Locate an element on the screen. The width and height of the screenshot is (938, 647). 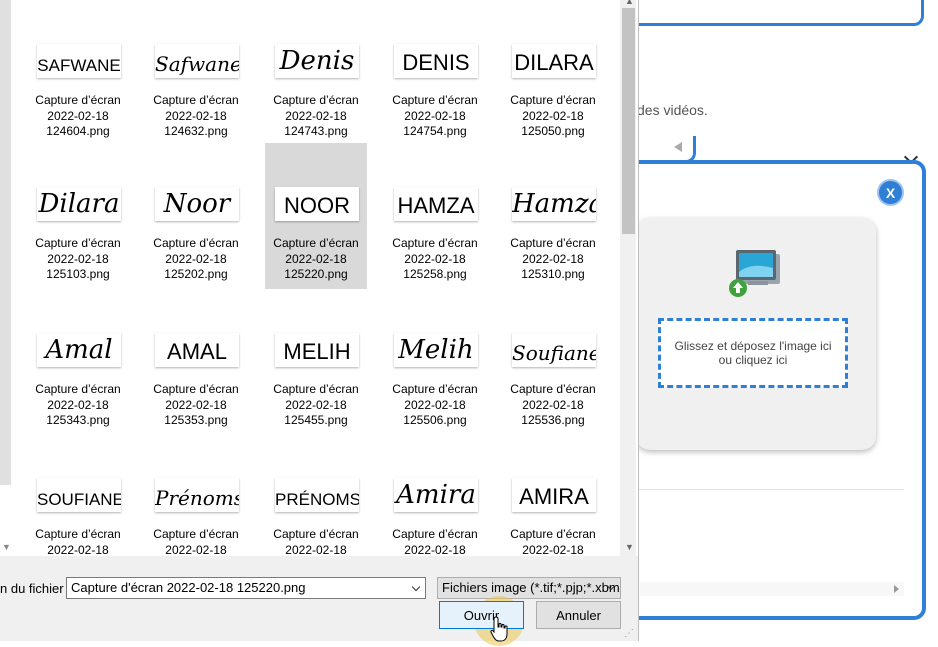
file-item: Melih Capture d’écran 2022-02-18 125506.png is located at coordinates (435, 362).